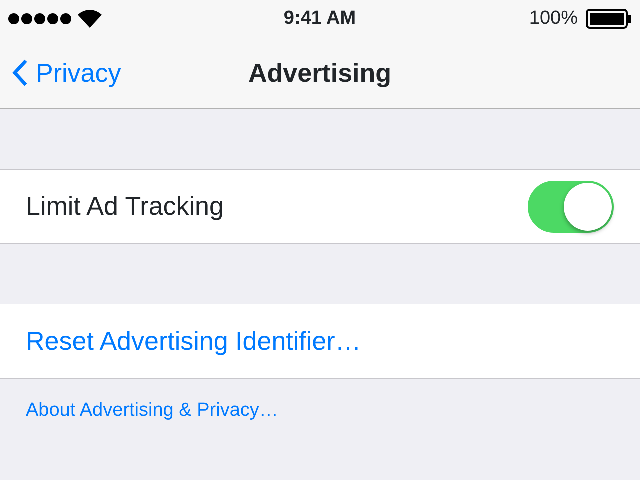  I want to click on battery-icon, so click(609, 19).